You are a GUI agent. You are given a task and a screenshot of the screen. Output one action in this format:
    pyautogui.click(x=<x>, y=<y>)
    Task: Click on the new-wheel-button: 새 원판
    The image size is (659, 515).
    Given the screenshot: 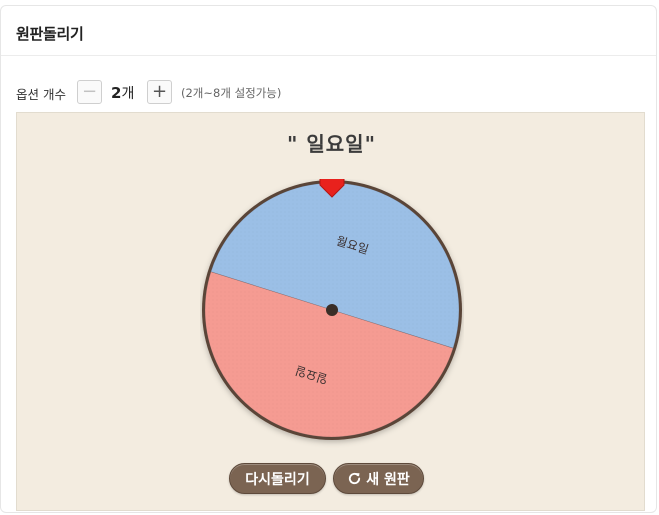 What is the action you would take?
    pyautogui.click(x=378, y=478)
    